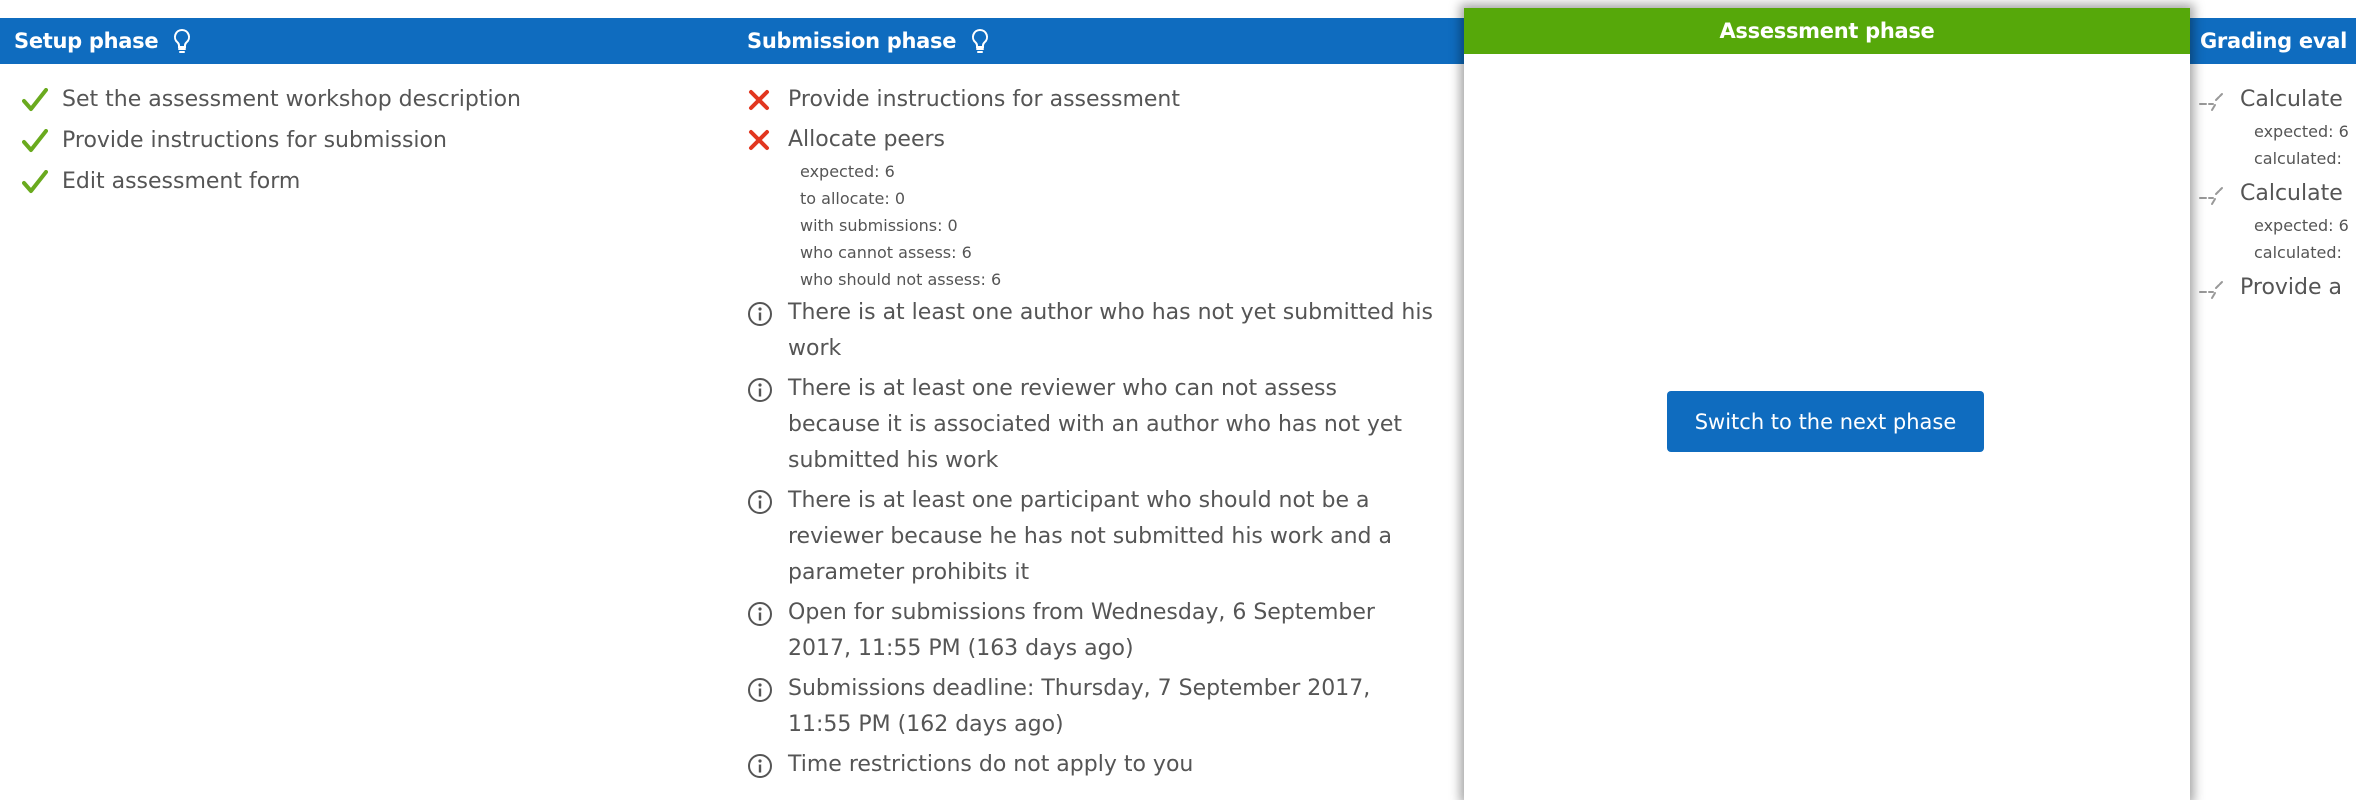 The height and width of the screenshot is (800, 2356). Describe the element at coordinates (1825, 421) in the screenshot. I see `switch-to-next-phase-button: Switch to the next phase` at that location.